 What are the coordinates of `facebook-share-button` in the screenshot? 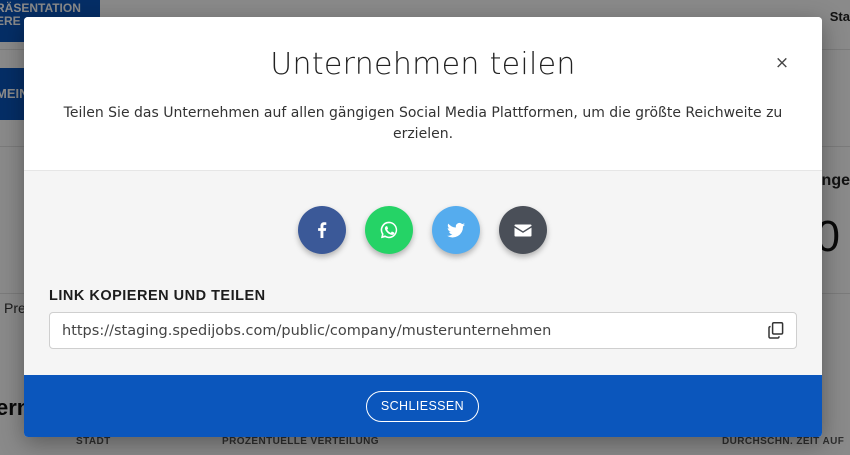 It's located at (322, 230).